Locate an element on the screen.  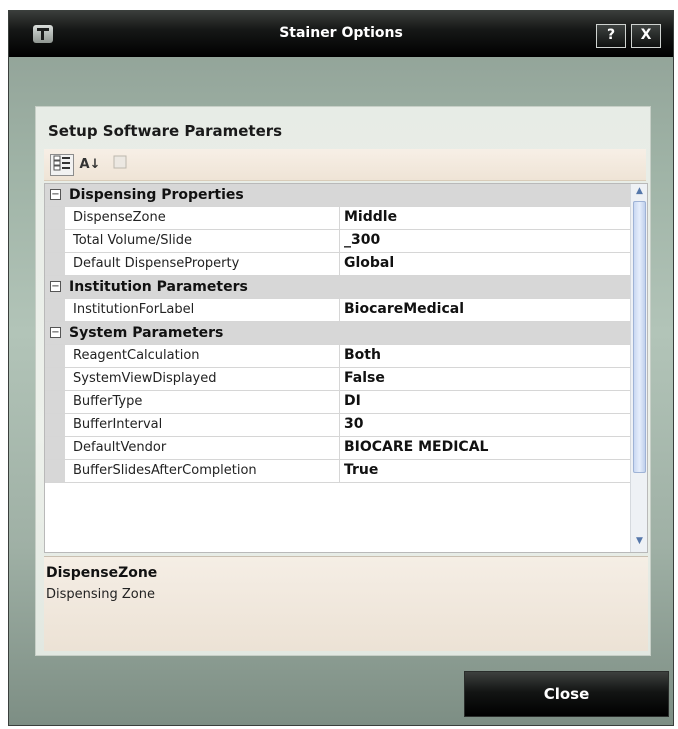
property-name: BufferSlidesAfterCompletion is located at coordinates (165, 470).